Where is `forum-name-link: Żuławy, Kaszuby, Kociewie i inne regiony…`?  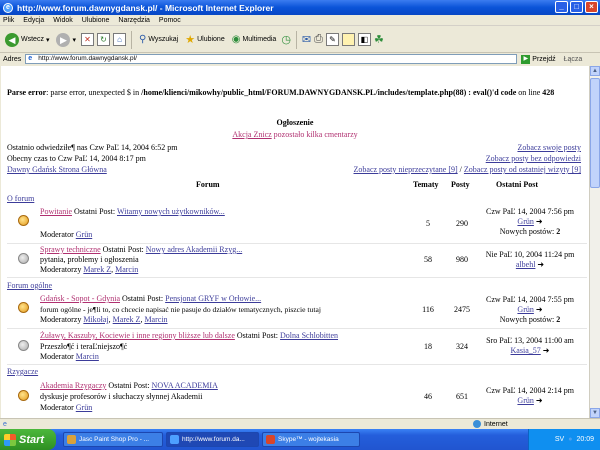
forum-name-link: Żuławy, Kaszuby, Kociewie i inne regiony… is located at coordinates (137, 335).